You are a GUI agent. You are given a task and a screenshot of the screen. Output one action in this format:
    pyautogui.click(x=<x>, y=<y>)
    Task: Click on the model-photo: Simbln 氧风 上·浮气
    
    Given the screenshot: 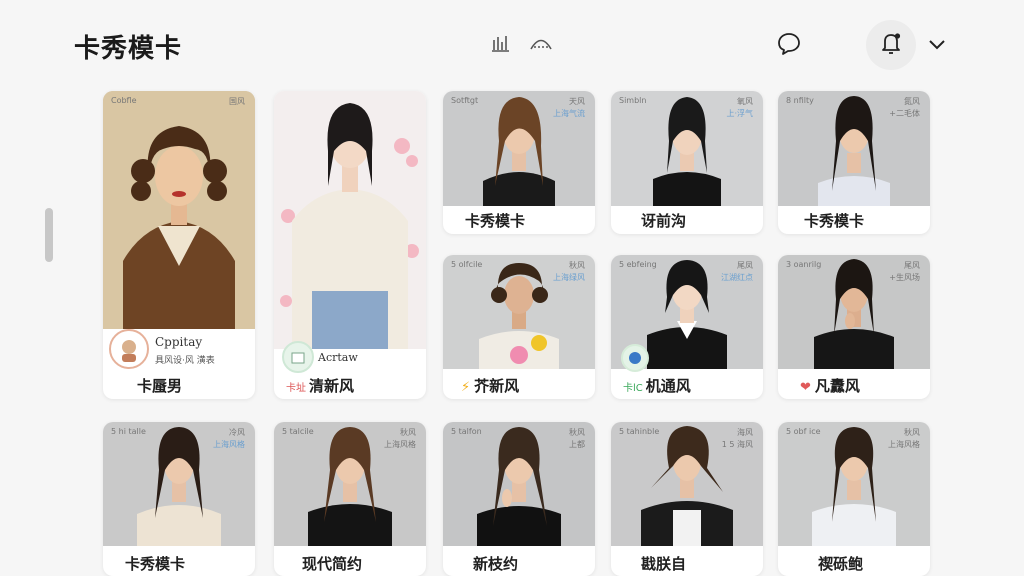 What is the action you would take?
    pyautogui.click(x=687, y=148)
    